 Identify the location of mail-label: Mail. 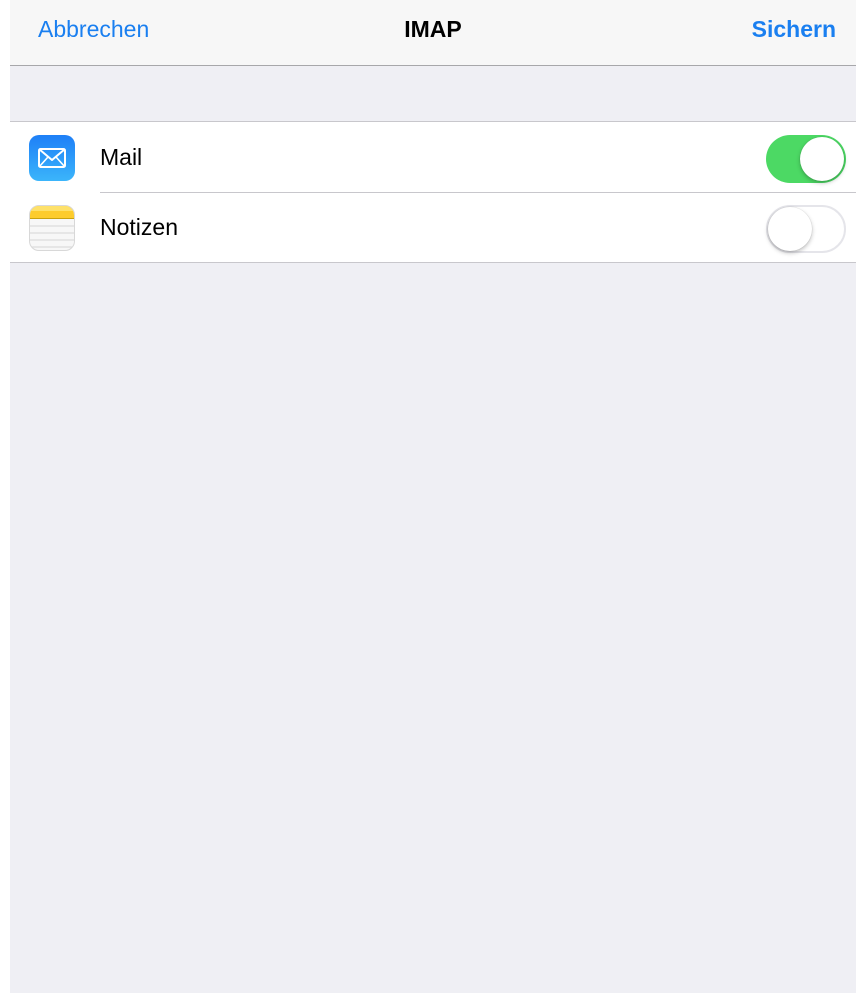
(121, 157).